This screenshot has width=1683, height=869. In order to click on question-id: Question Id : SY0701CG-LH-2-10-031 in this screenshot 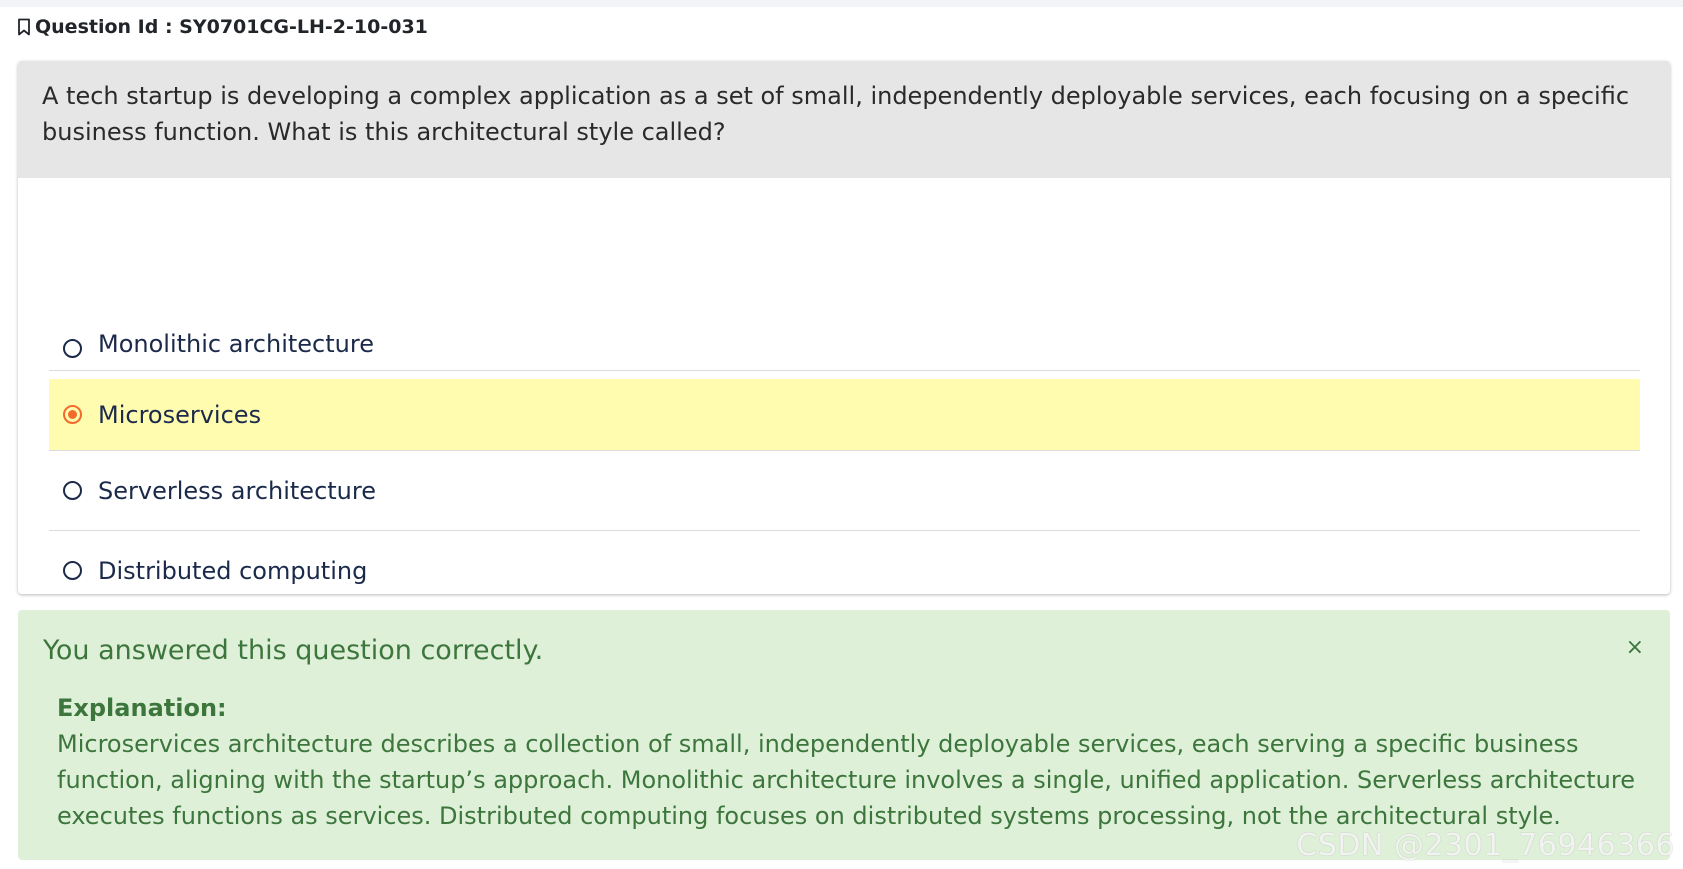, I will do `click(222, 27)`.